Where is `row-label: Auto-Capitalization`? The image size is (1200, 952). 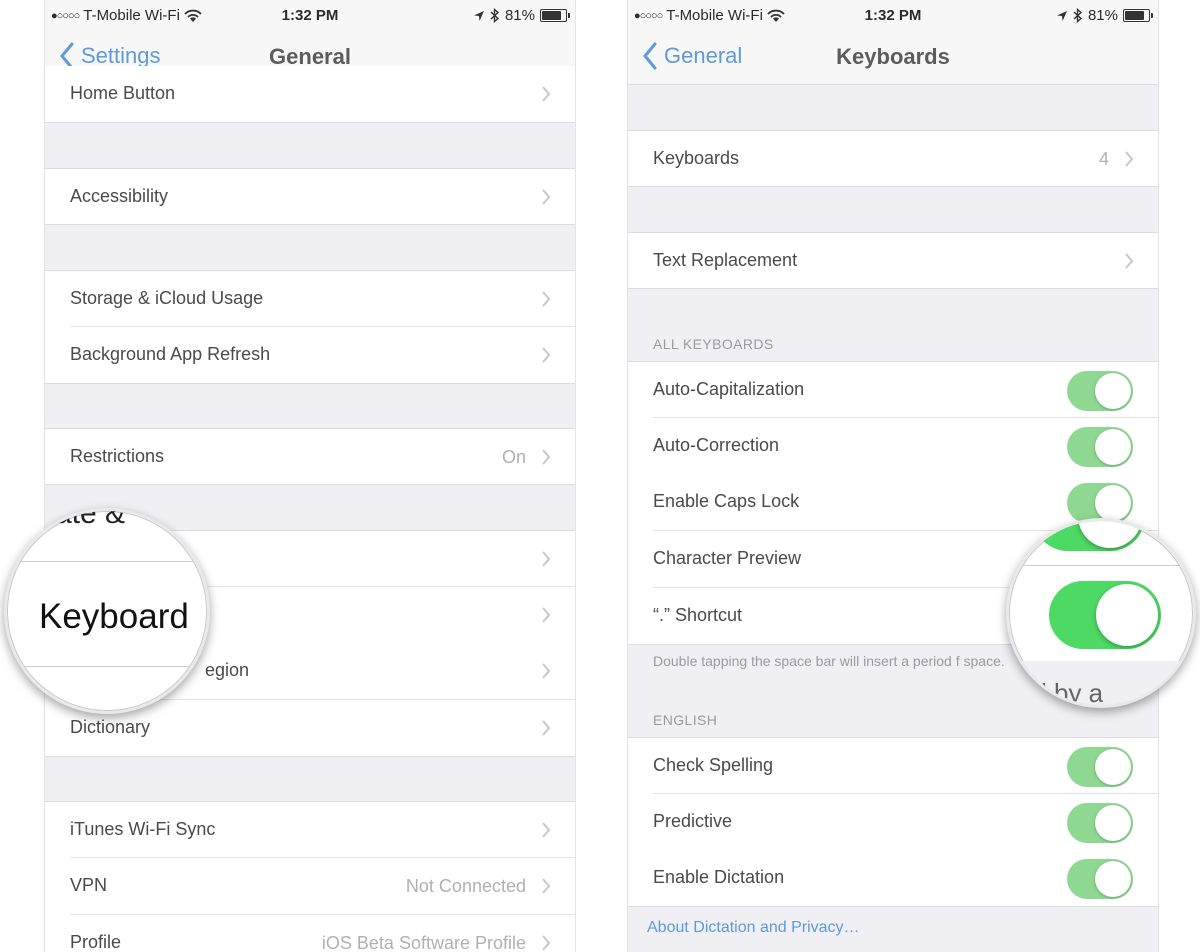
row-label: Auto-Capitalization is located at coordinates (729, 389).